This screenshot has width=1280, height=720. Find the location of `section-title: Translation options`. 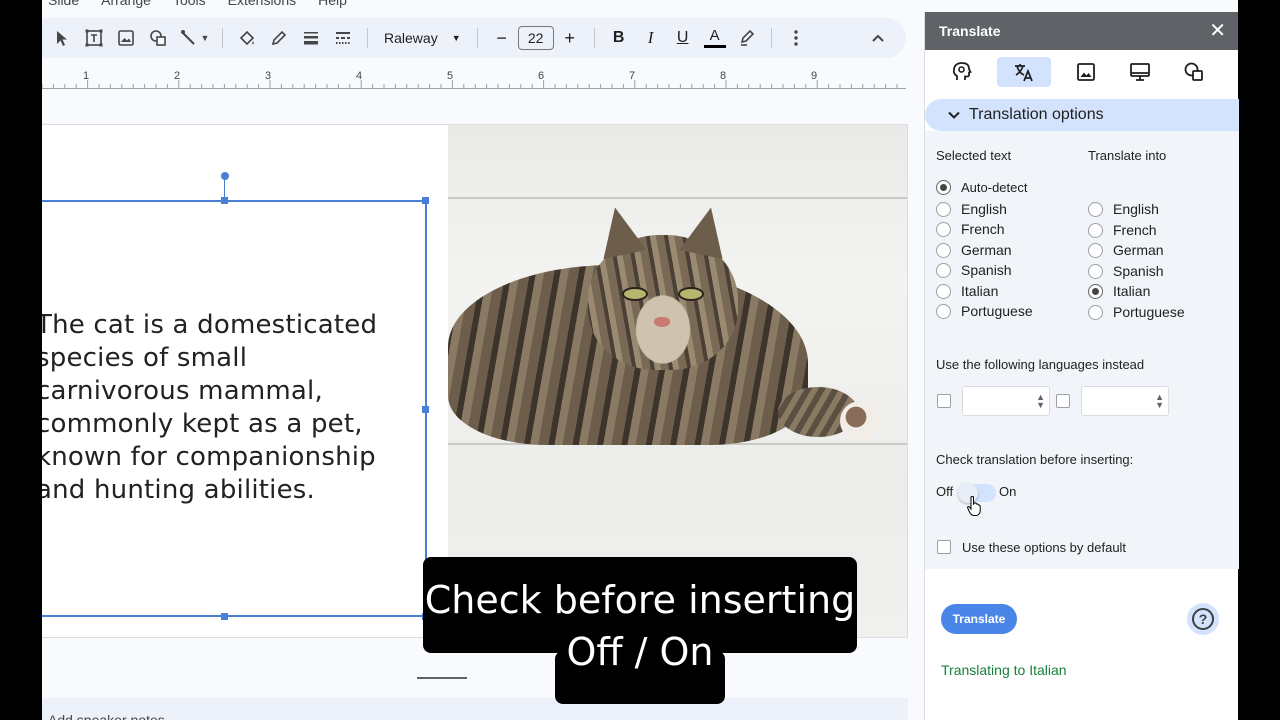

section-title: Translation options is located at coordinates (1036, 114).